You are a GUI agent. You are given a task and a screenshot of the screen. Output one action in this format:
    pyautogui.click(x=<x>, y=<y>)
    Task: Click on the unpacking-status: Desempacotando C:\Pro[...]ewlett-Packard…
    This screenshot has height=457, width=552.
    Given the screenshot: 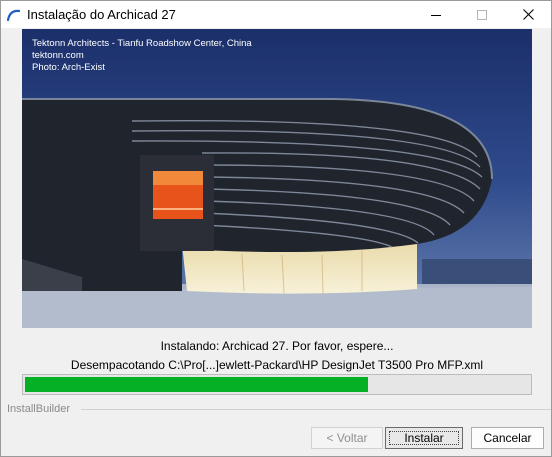 What is the action you would take?
    pyautogui.click(x=277, y=365)
    